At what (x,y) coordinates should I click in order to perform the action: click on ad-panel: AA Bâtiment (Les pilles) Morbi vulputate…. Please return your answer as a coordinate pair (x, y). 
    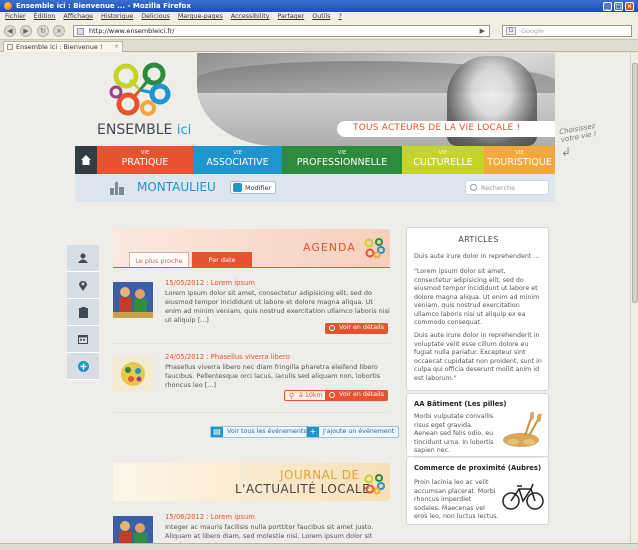
    Looking at the image, I should click on (477, 425).